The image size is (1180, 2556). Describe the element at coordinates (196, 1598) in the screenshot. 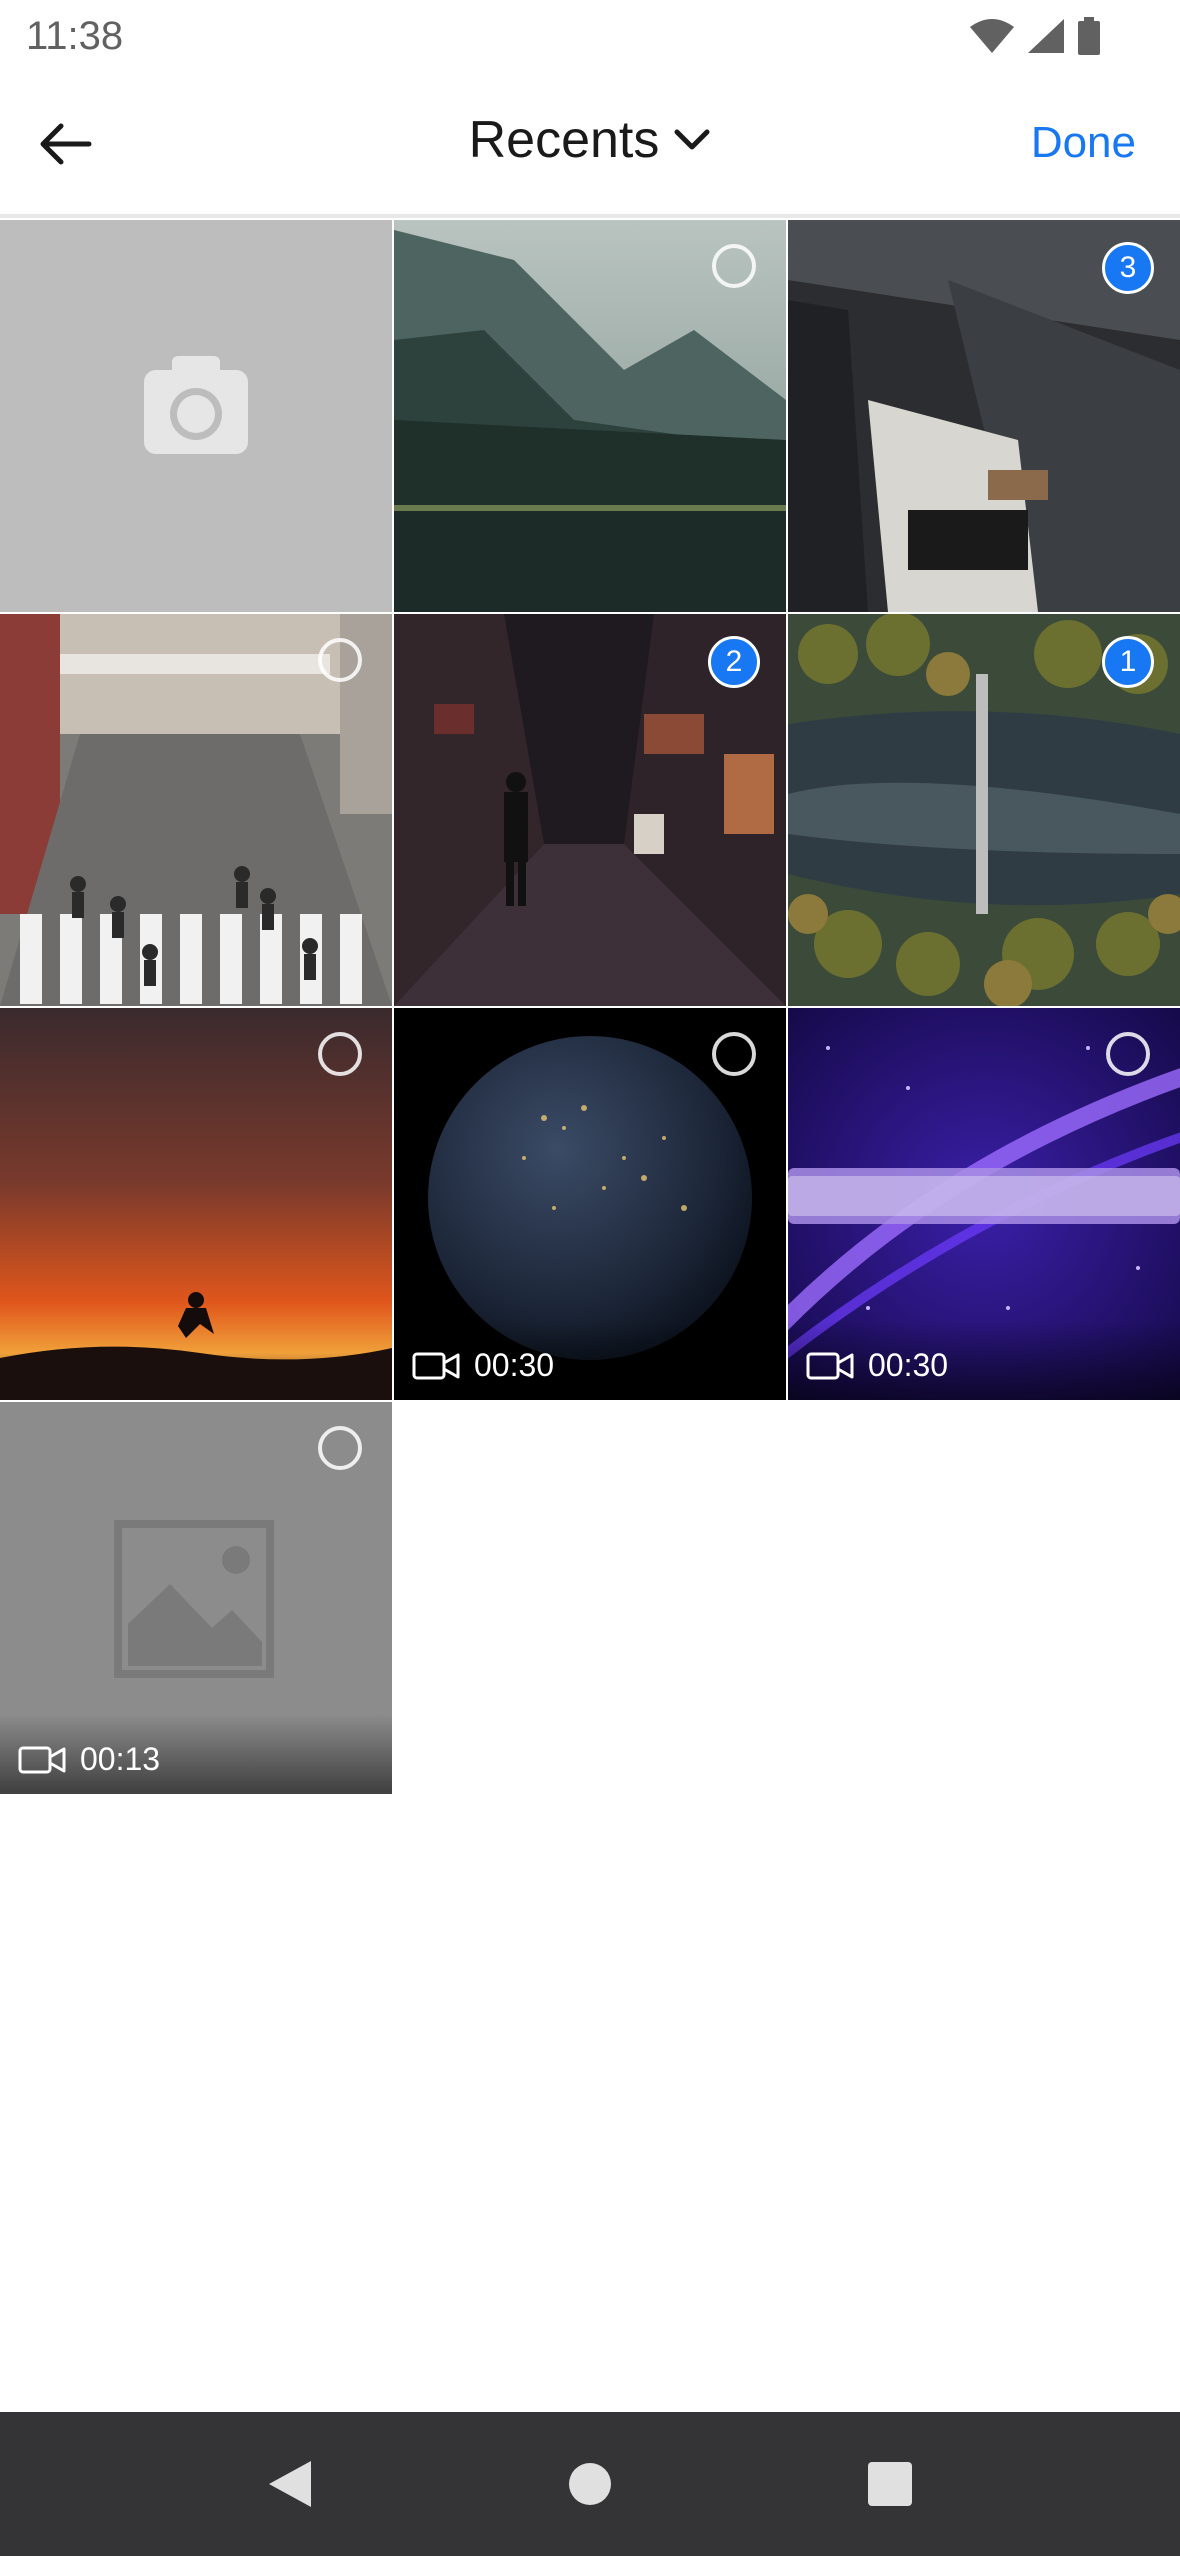

I see `video-tile: 00:13` at that location.